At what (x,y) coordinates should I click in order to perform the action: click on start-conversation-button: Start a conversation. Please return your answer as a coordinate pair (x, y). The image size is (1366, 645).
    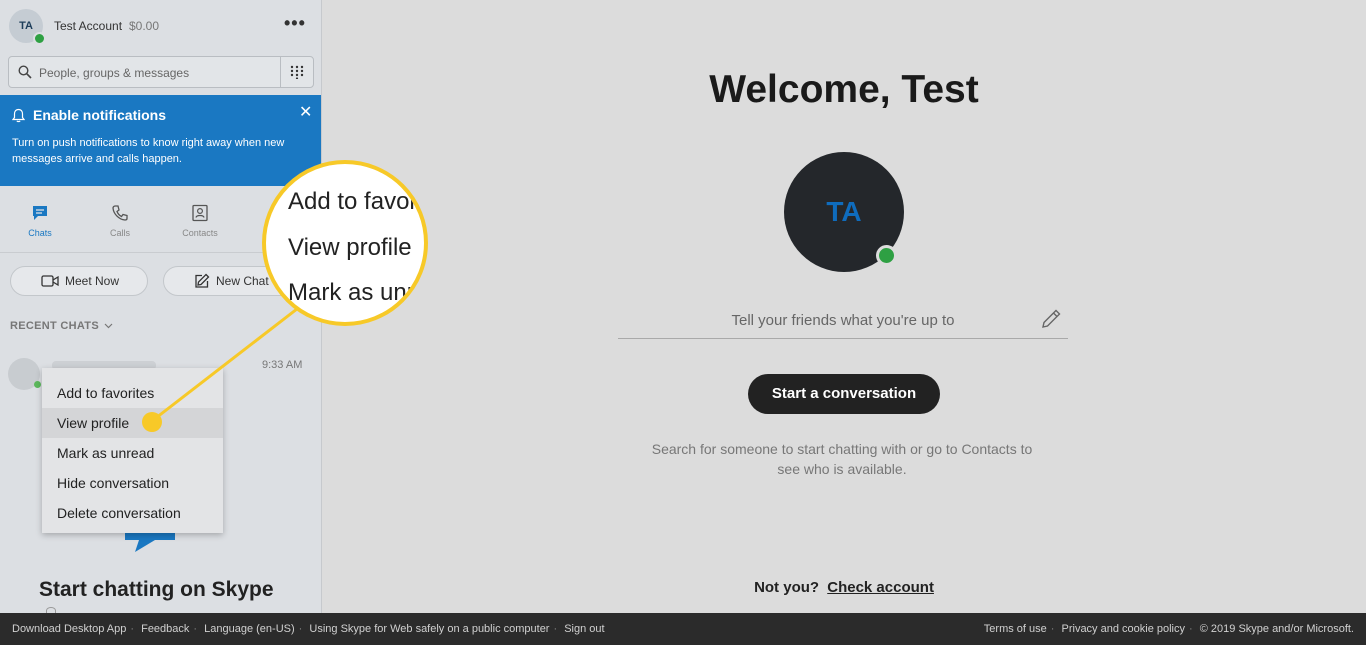
    Looking at the image, I should click on (844, 394).